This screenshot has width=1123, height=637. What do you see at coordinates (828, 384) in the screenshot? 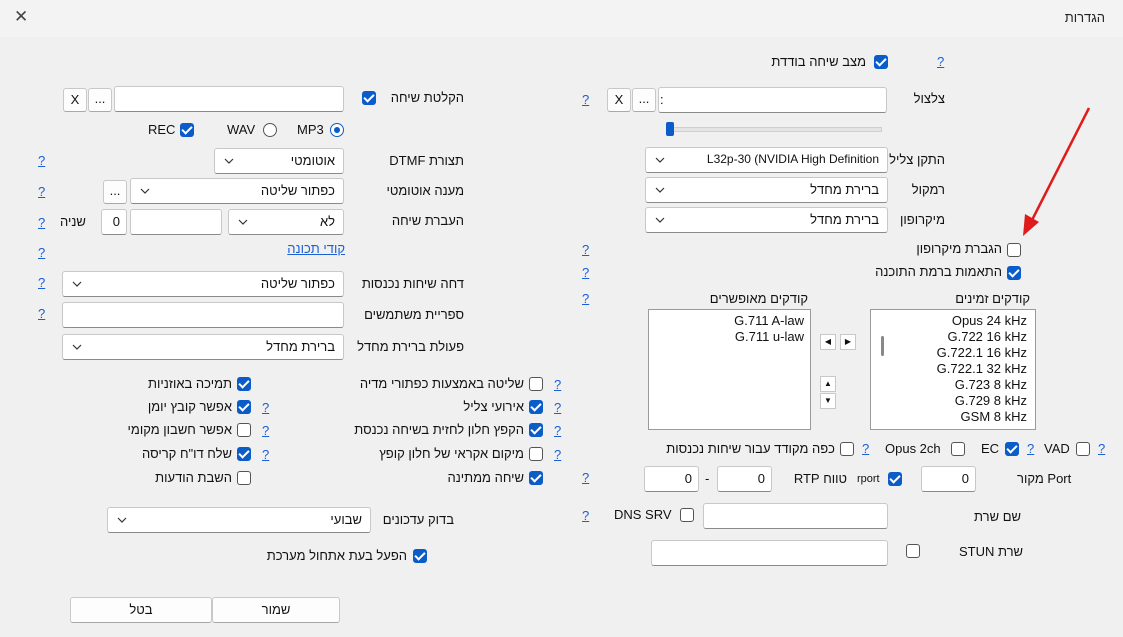
I see `move-up-button: ▲` at bounding box center [828, 384].